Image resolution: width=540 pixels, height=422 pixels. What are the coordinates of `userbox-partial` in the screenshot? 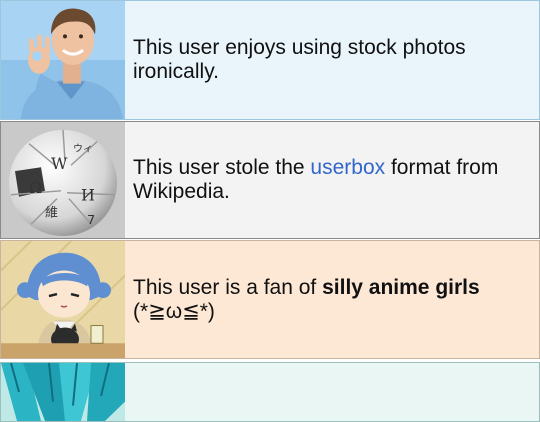 It's located at (270, 392).